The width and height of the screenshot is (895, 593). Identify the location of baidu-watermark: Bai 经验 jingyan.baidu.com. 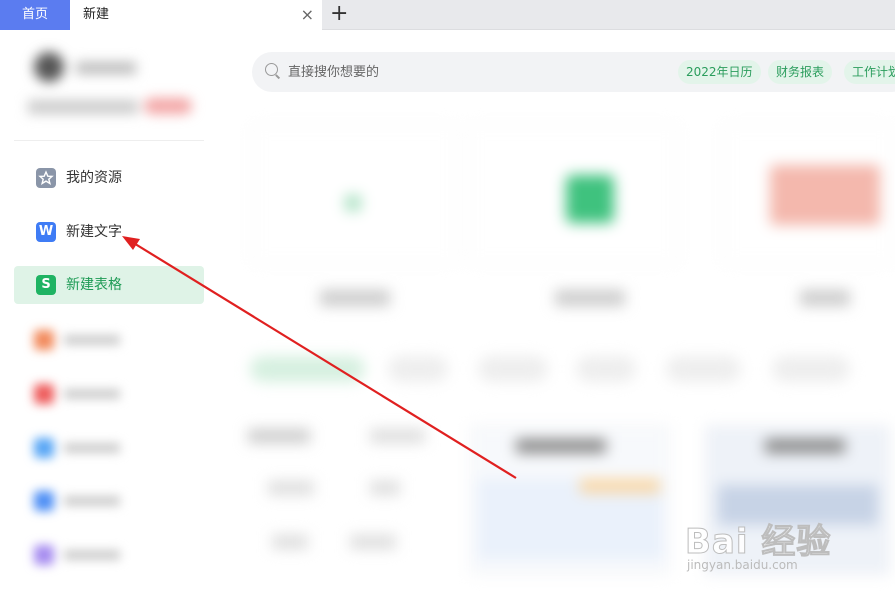
(784, 540).